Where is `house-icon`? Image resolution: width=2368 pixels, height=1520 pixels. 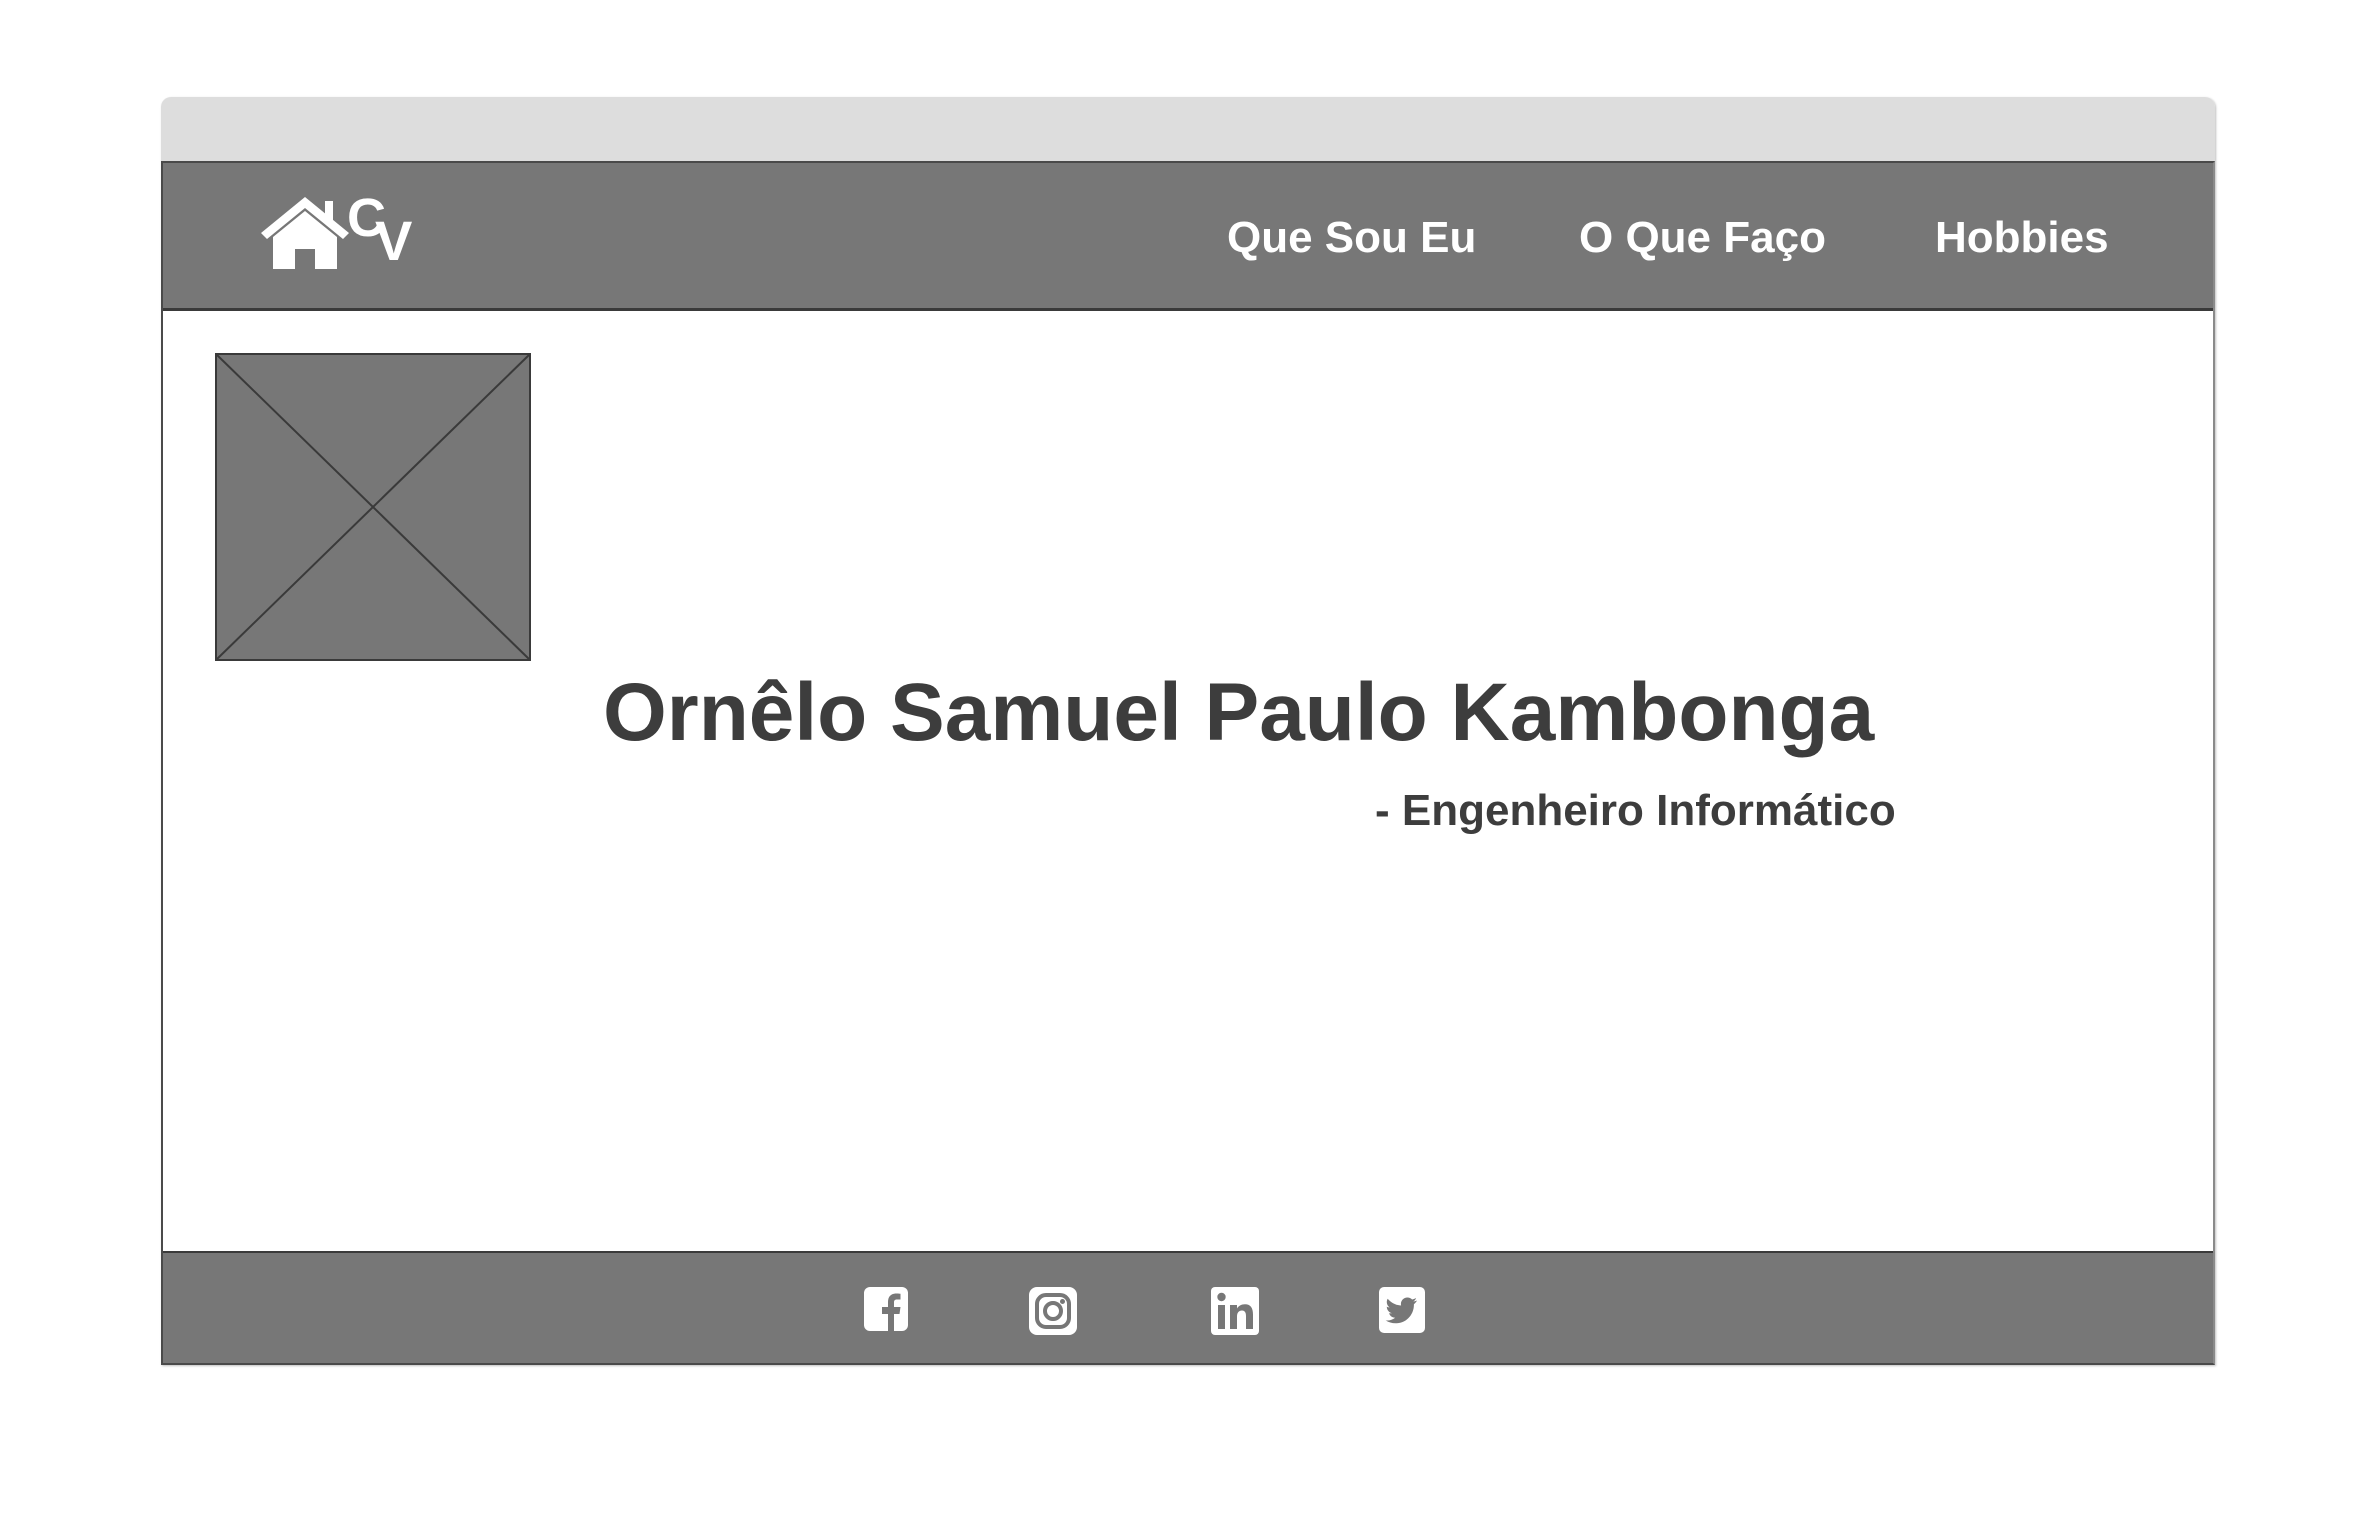 house-icon is located at coordinates (305, 231).